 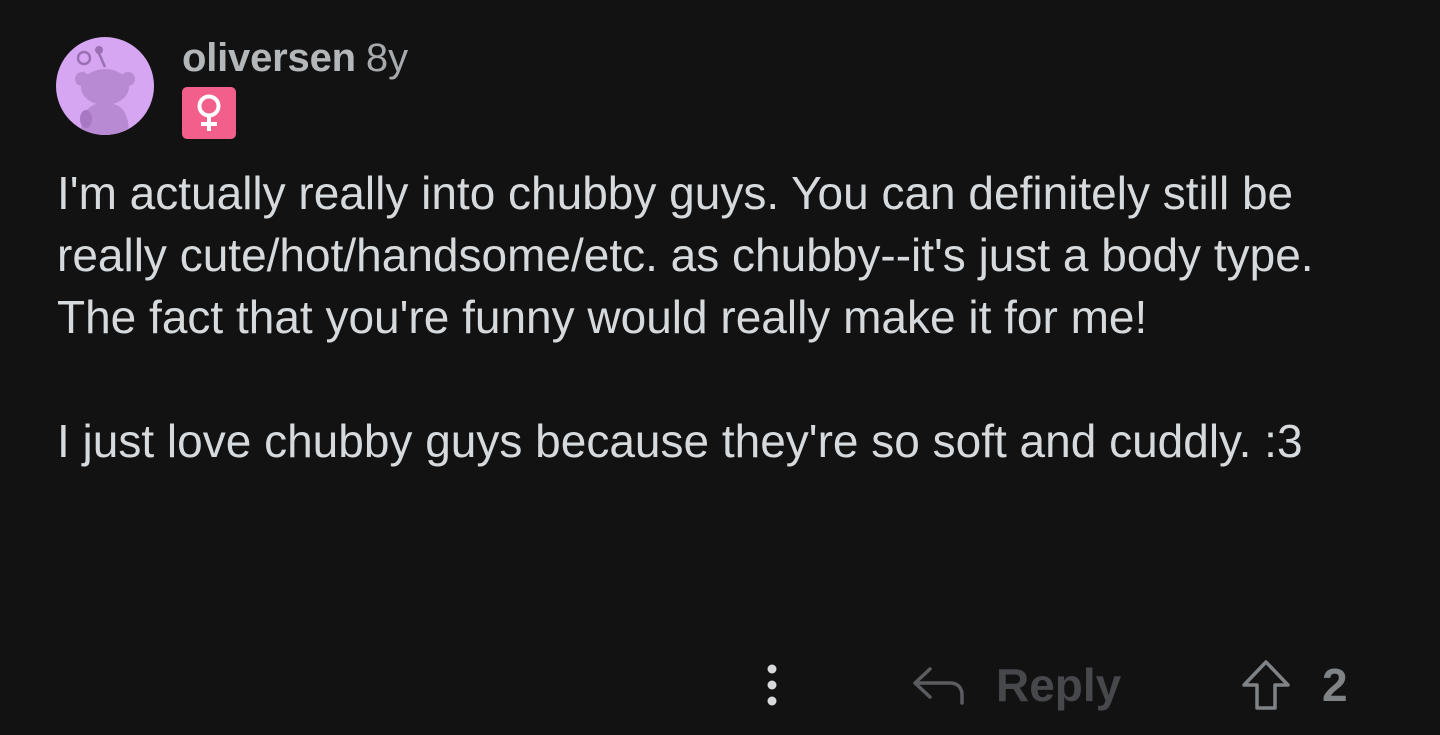 I want to click on user-flair, so click(x=209, y=113).